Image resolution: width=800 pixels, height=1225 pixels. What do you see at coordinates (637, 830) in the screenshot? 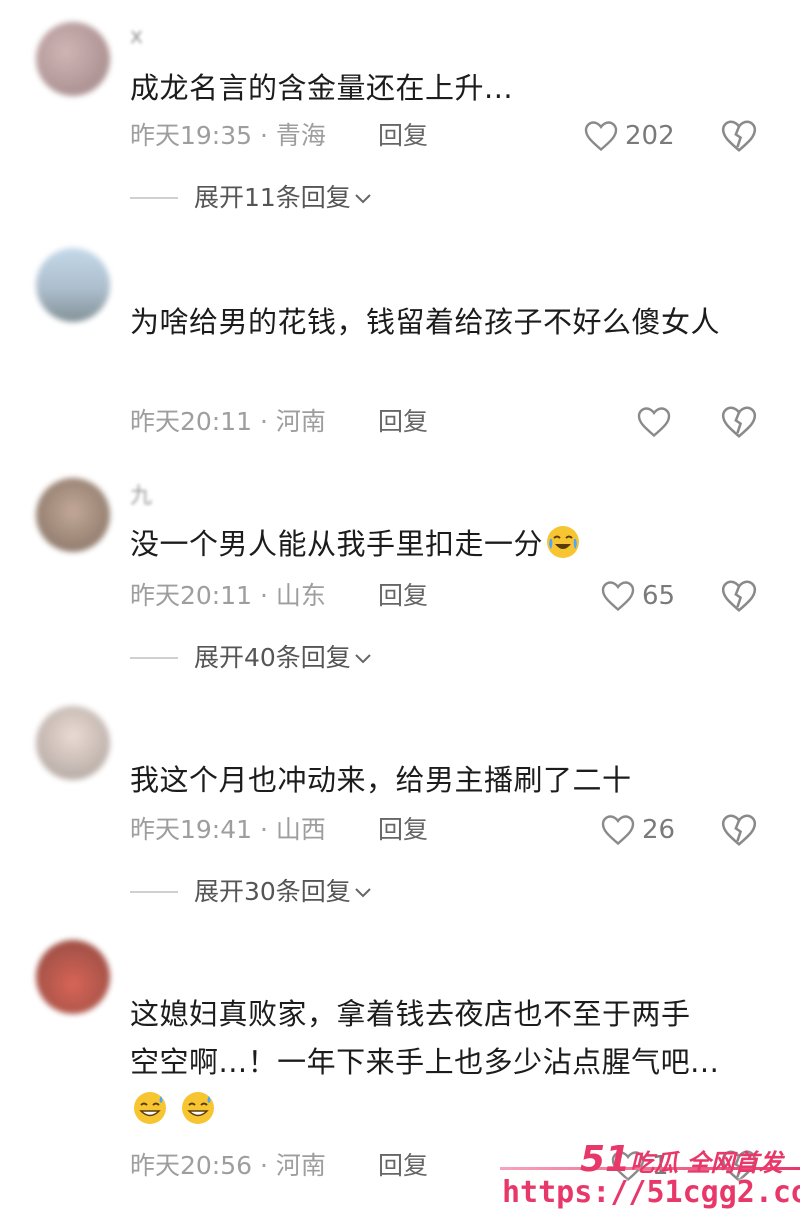
I see `like-button: 26` at bounding box center [637, 830].